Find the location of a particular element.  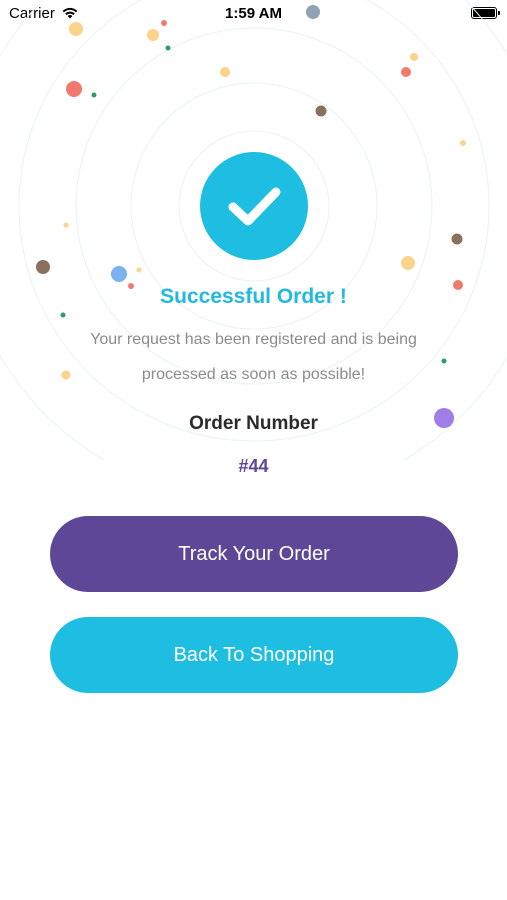

track-order-button: Track Your Order is located at coordinates (254, 554).